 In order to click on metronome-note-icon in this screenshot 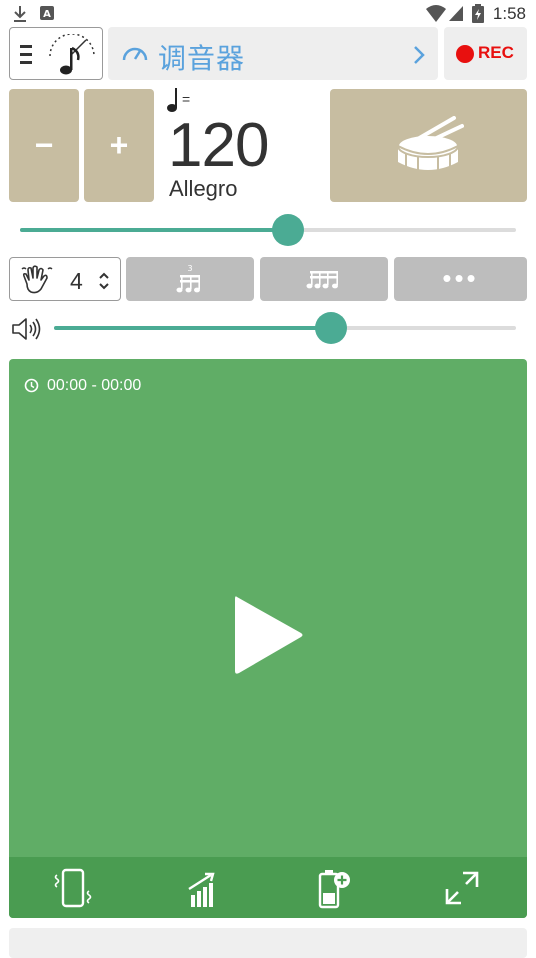, I will do `click(72, 54)`.